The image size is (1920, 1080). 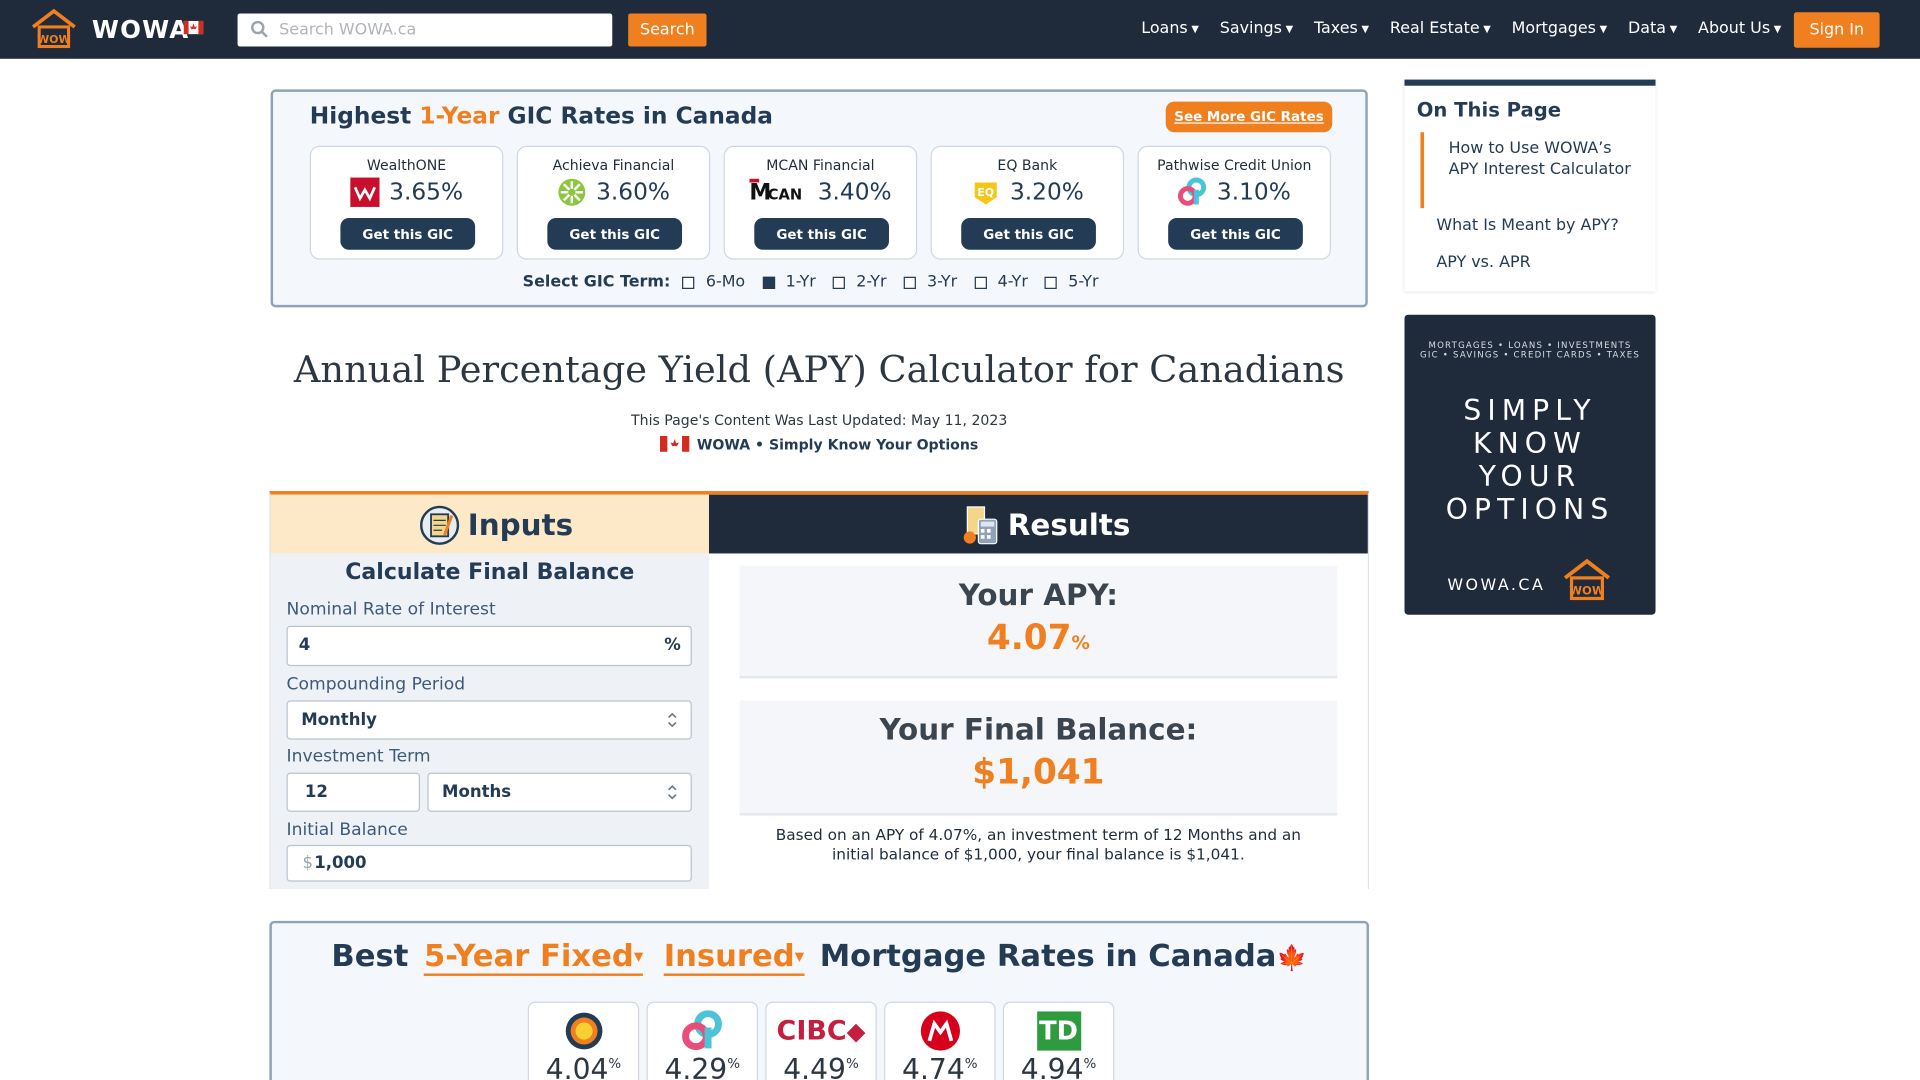 What do you see at coordinates (933, 1067) in the screenshot?
I see `mortgage-rate: 4.74` at bounding box center [933, 1067].